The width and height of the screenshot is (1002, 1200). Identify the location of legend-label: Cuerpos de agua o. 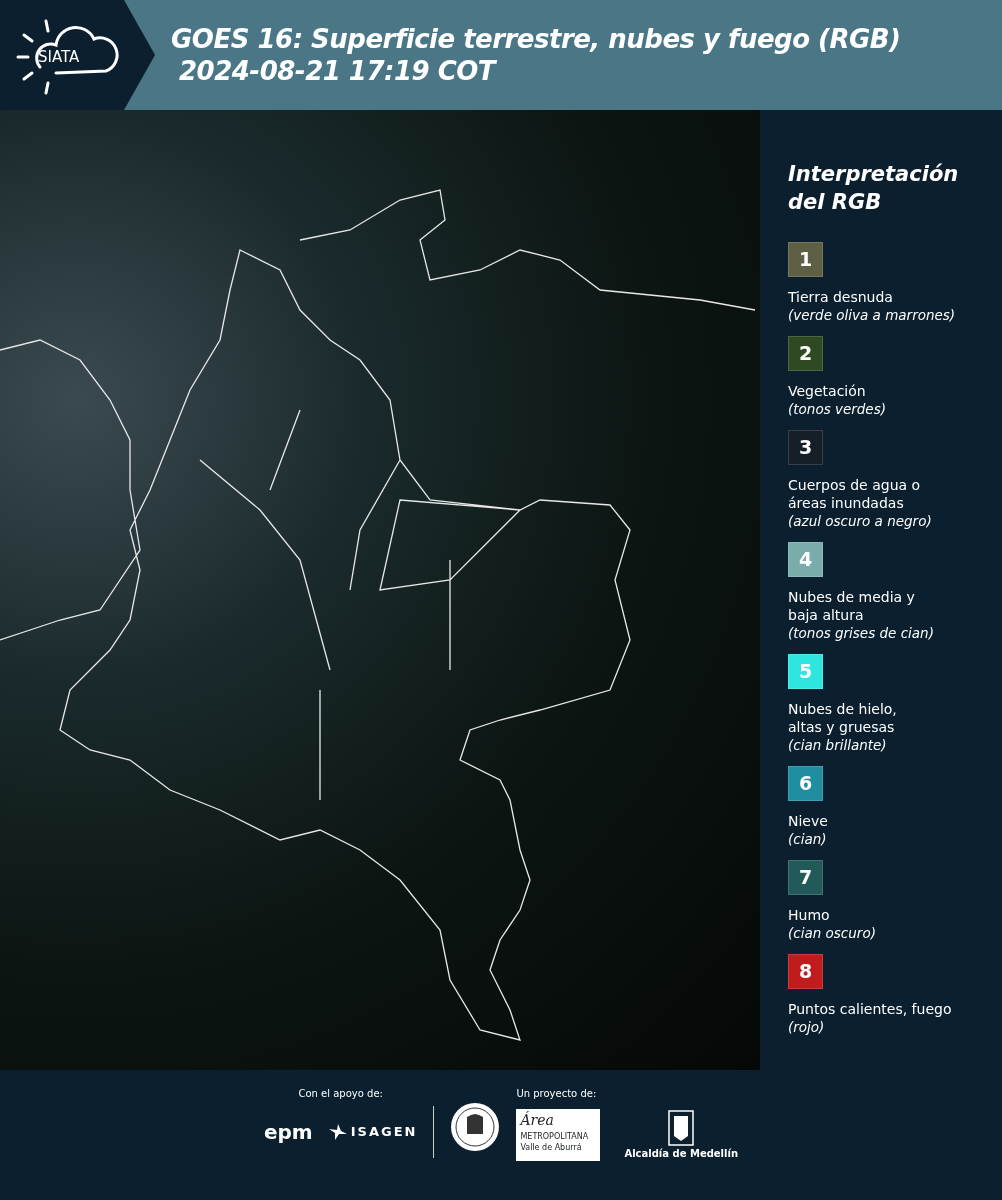
(855, 485).